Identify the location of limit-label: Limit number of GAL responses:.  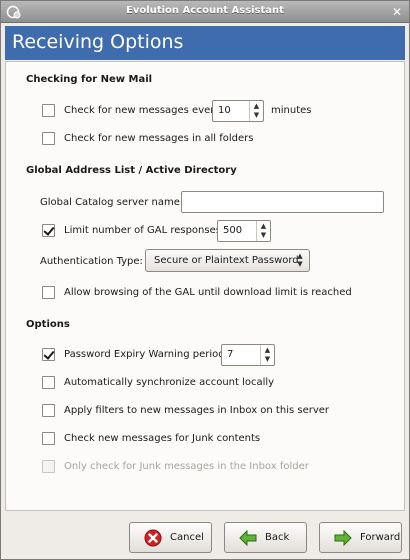
(144, 230).